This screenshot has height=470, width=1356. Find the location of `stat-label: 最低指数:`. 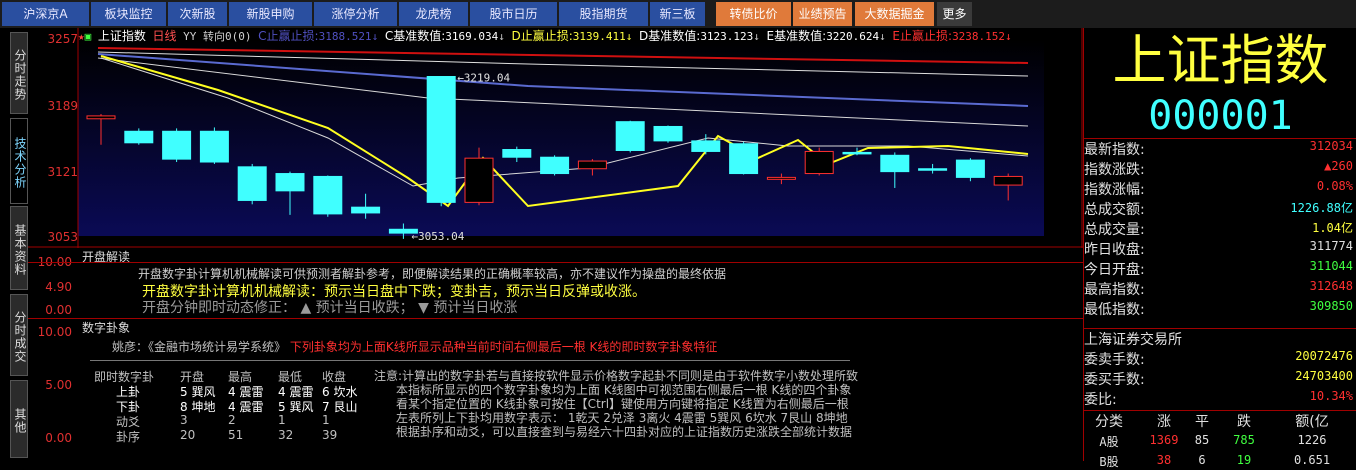

stat-label: 最低指数: is located at coordinates (1114, 310).